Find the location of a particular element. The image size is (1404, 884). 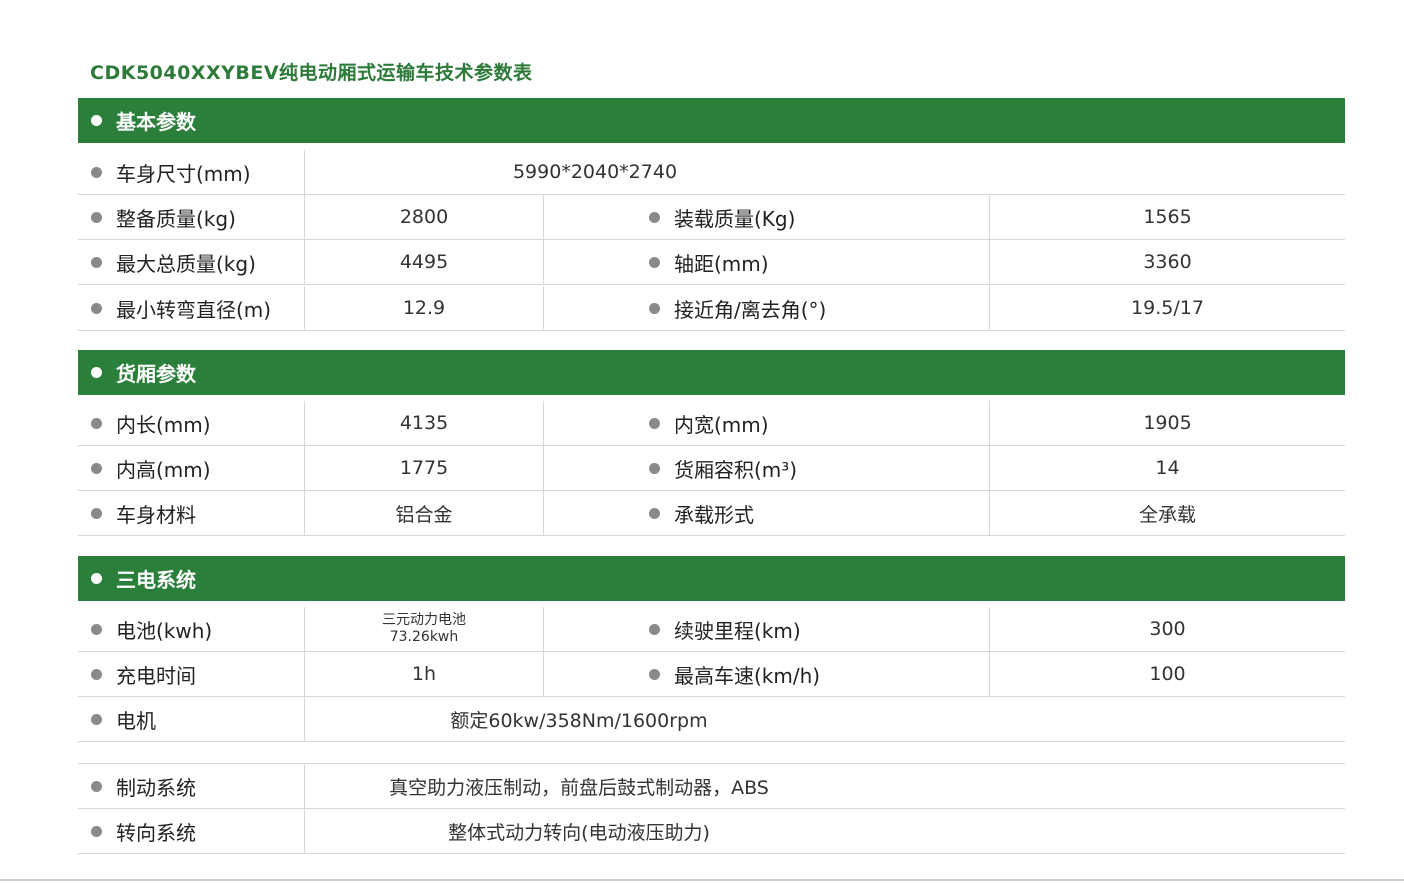

param-label: 内宽(mm) is located at coordinates (721, 424).